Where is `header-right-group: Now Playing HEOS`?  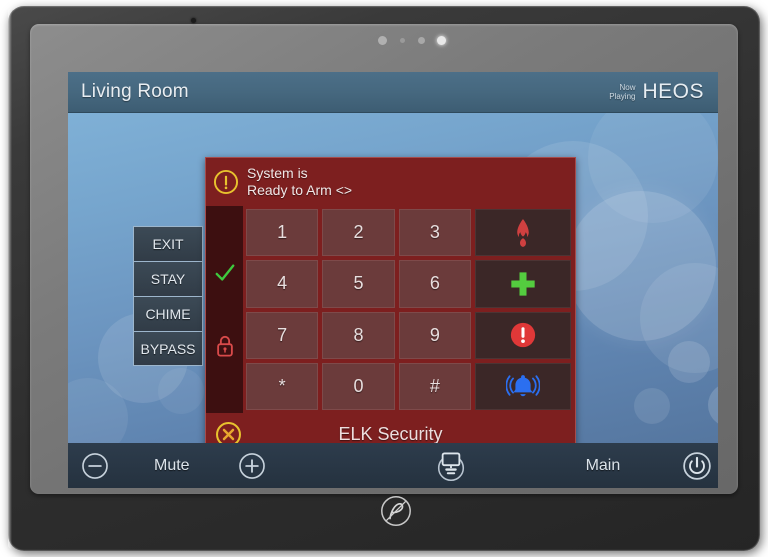 header-right-group: Now Playing HEOS is located at coordinates (656, 92).